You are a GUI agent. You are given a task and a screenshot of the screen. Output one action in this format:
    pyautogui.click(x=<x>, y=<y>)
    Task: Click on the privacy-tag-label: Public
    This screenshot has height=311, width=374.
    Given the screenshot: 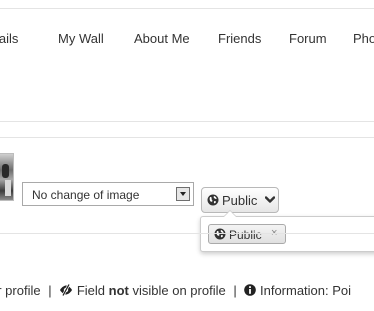 What is the action you would take?
    pyautogui.click(x=245, y=235)
    